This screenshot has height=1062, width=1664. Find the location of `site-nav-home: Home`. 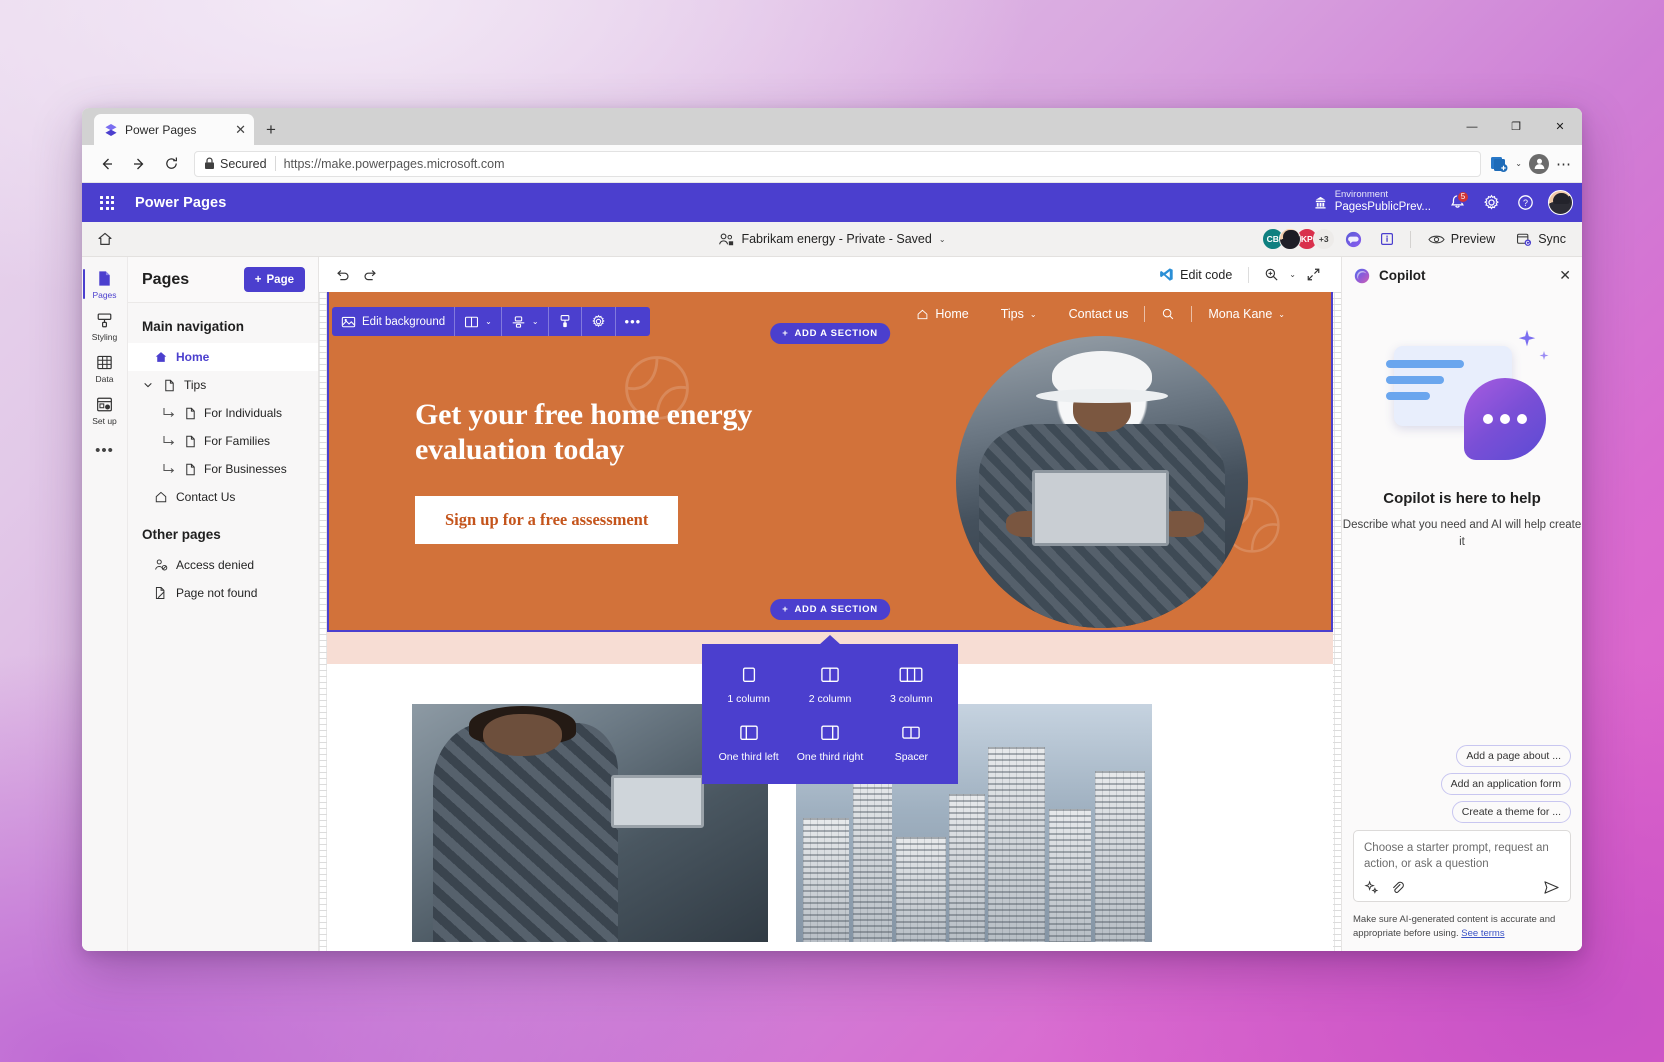

site-nav-home: Home is located at coordinates (942, 314).